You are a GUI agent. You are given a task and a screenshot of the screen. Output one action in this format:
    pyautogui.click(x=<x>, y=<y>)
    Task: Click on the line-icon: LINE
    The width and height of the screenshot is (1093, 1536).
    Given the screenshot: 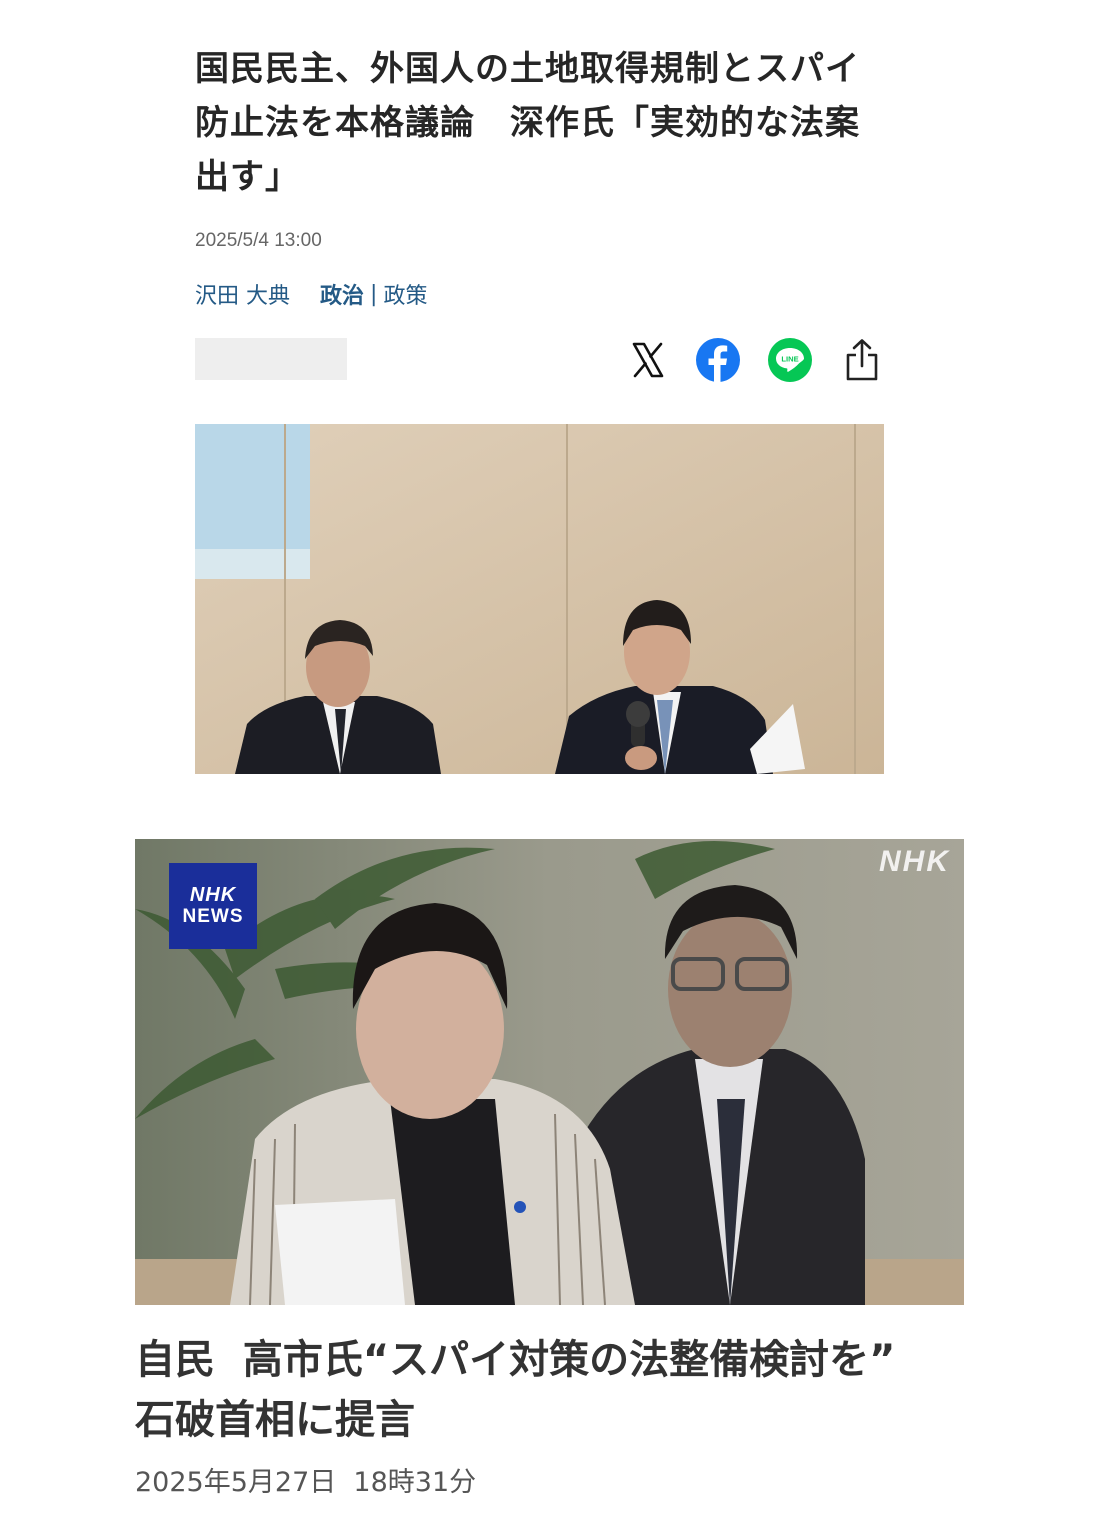 What is the action you would take?
    pyautogui.click(x=790, y=360)
    